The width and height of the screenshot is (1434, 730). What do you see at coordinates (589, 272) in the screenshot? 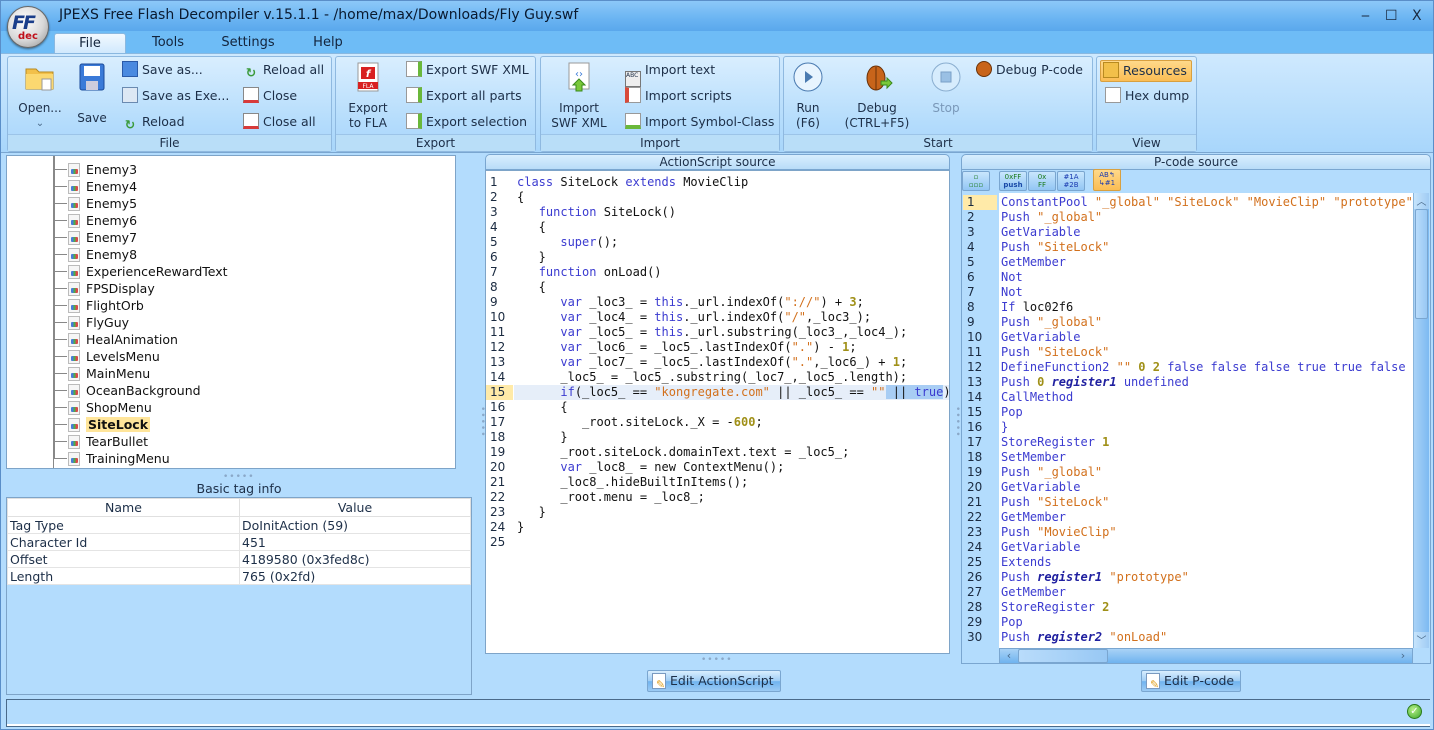
I see `code-line: function onLoad()` at bounding box center [589, 272].